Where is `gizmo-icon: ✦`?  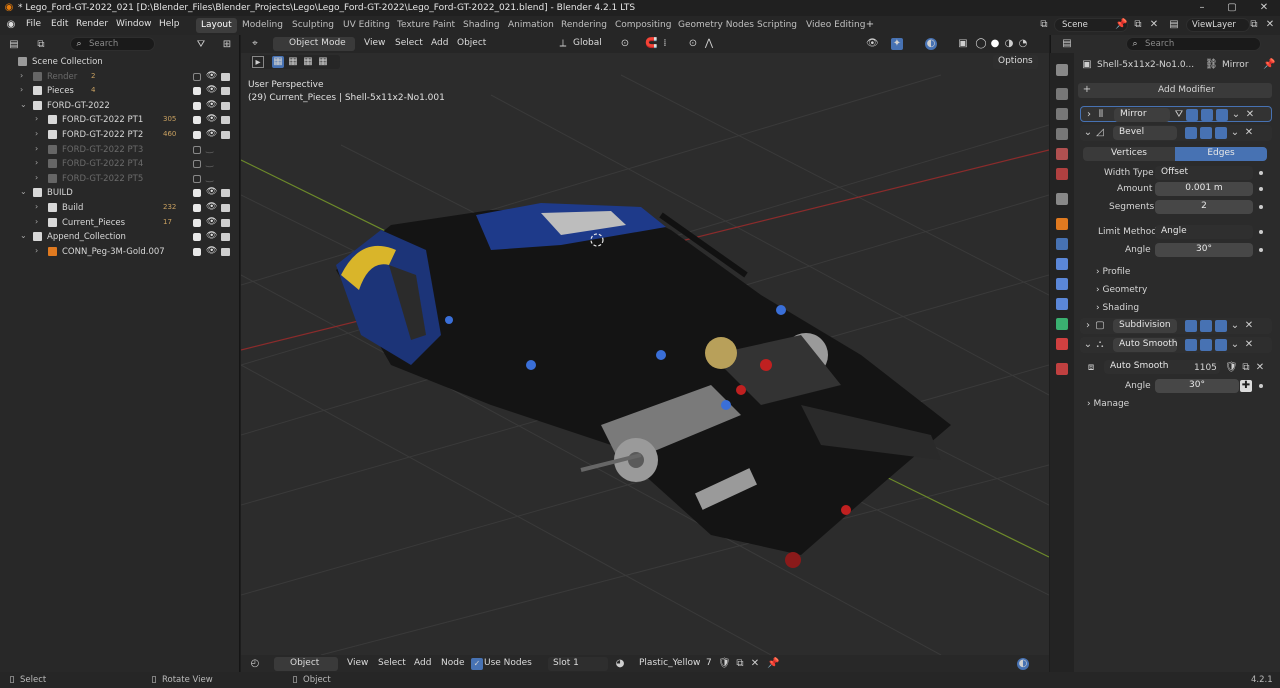 gizmo-icon: ✦ is located at coordinates (897, 44).